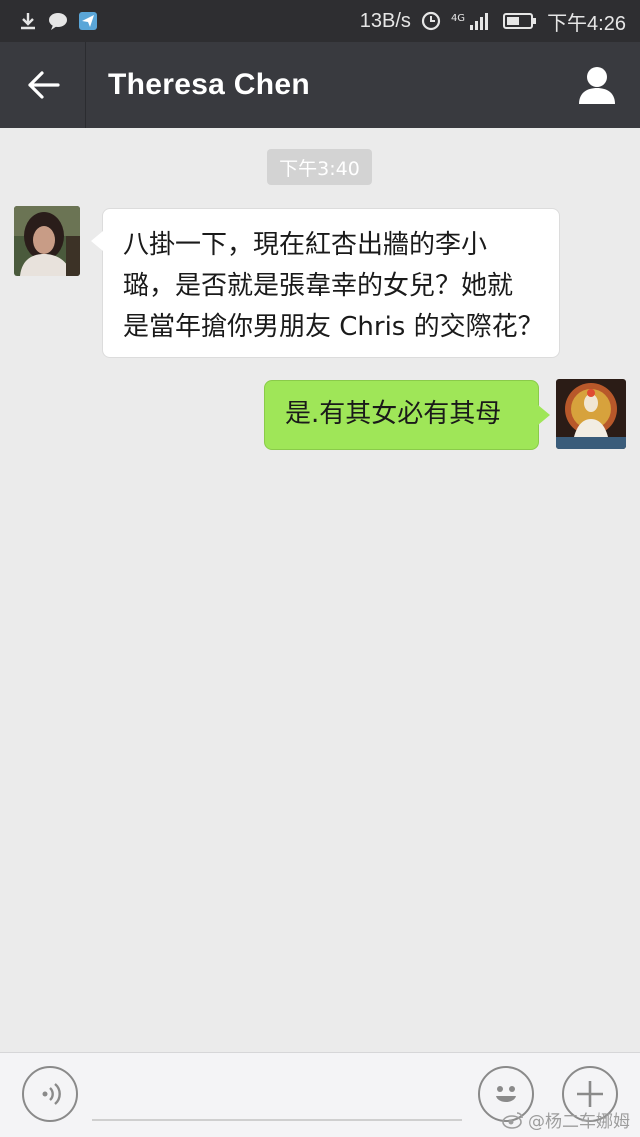 Image resolution: width=640 pixels, height=1137 pixels. What do you see at coordinates (209, 84) in the screenshot?
I see `chat-title: Theresa Chen` at bounding box center [209, 84].